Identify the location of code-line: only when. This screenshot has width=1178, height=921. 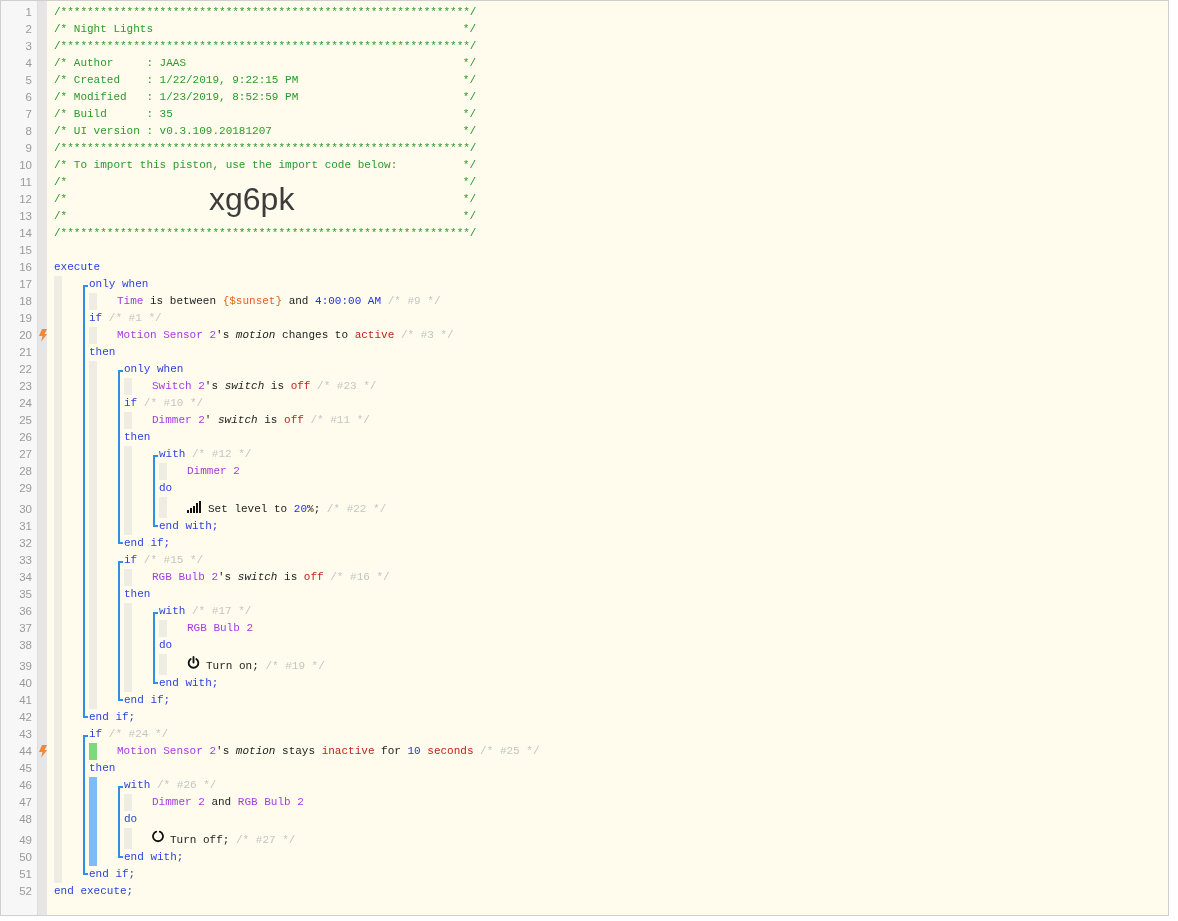
(119, 284).